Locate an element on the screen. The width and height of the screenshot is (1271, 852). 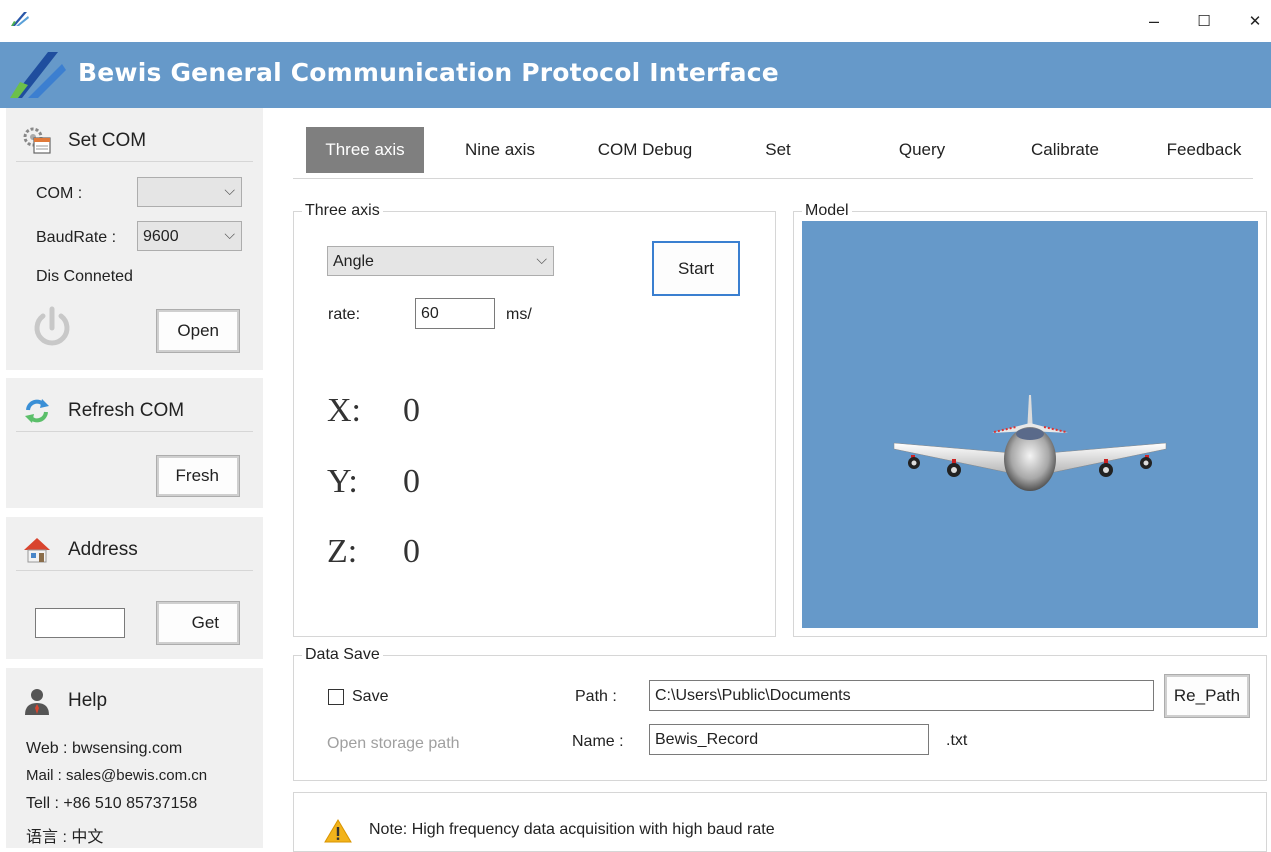
close-button: ✕ is located at coordinates (1255, 21).